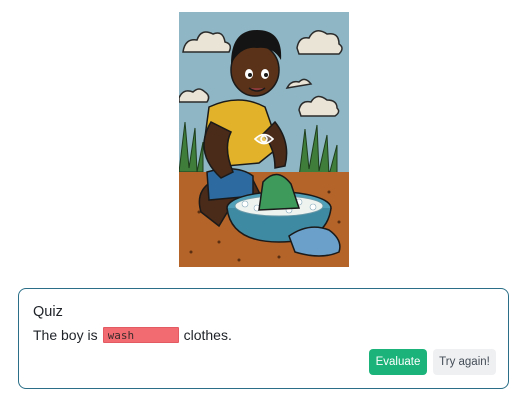 The image size is (525, 400). I want to click on try-again-button: Try again!, so click(464, 362).